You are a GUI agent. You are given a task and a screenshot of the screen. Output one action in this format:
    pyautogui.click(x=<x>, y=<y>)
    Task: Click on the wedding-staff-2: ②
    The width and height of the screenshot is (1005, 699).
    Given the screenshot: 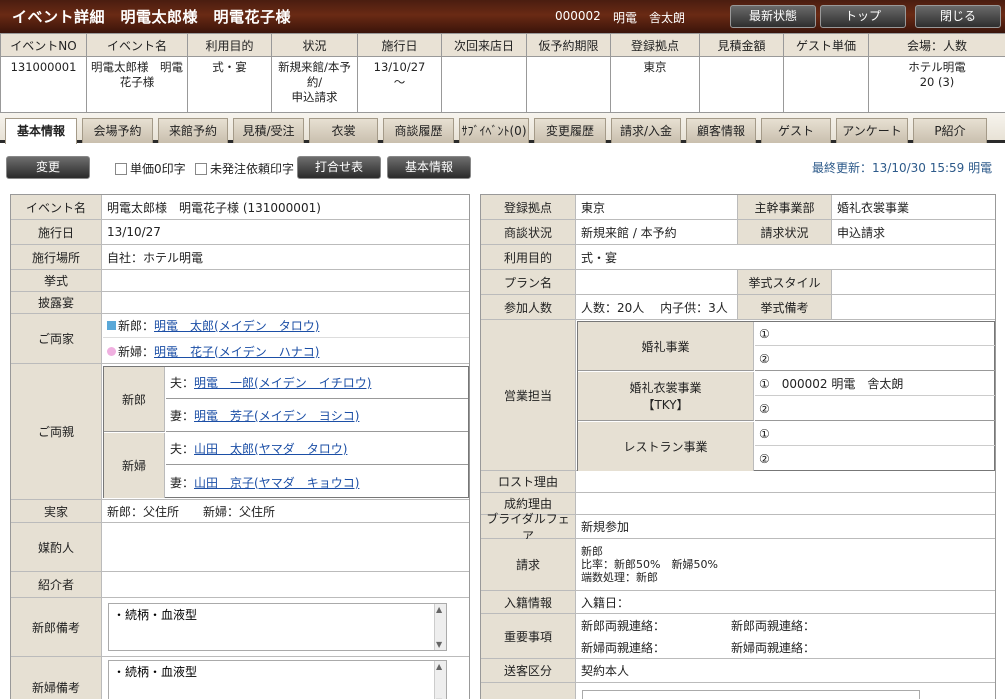 What is the action you would take?
    pyautogui.click(x=875, y=359)
    